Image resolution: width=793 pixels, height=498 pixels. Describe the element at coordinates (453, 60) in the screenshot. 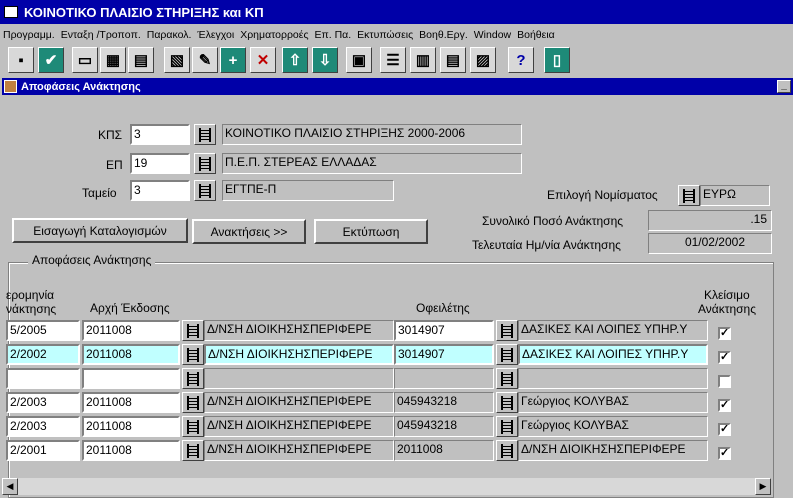

I see `document-icon: ▤` at that location.